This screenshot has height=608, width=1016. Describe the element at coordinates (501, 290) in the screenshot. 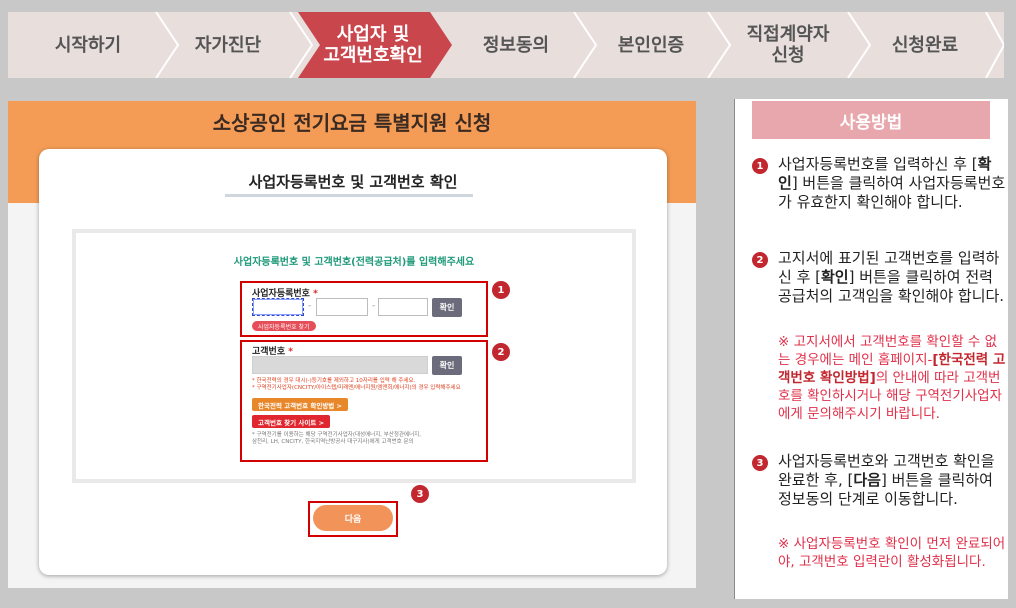

I see `marker-1: 1` at that location.